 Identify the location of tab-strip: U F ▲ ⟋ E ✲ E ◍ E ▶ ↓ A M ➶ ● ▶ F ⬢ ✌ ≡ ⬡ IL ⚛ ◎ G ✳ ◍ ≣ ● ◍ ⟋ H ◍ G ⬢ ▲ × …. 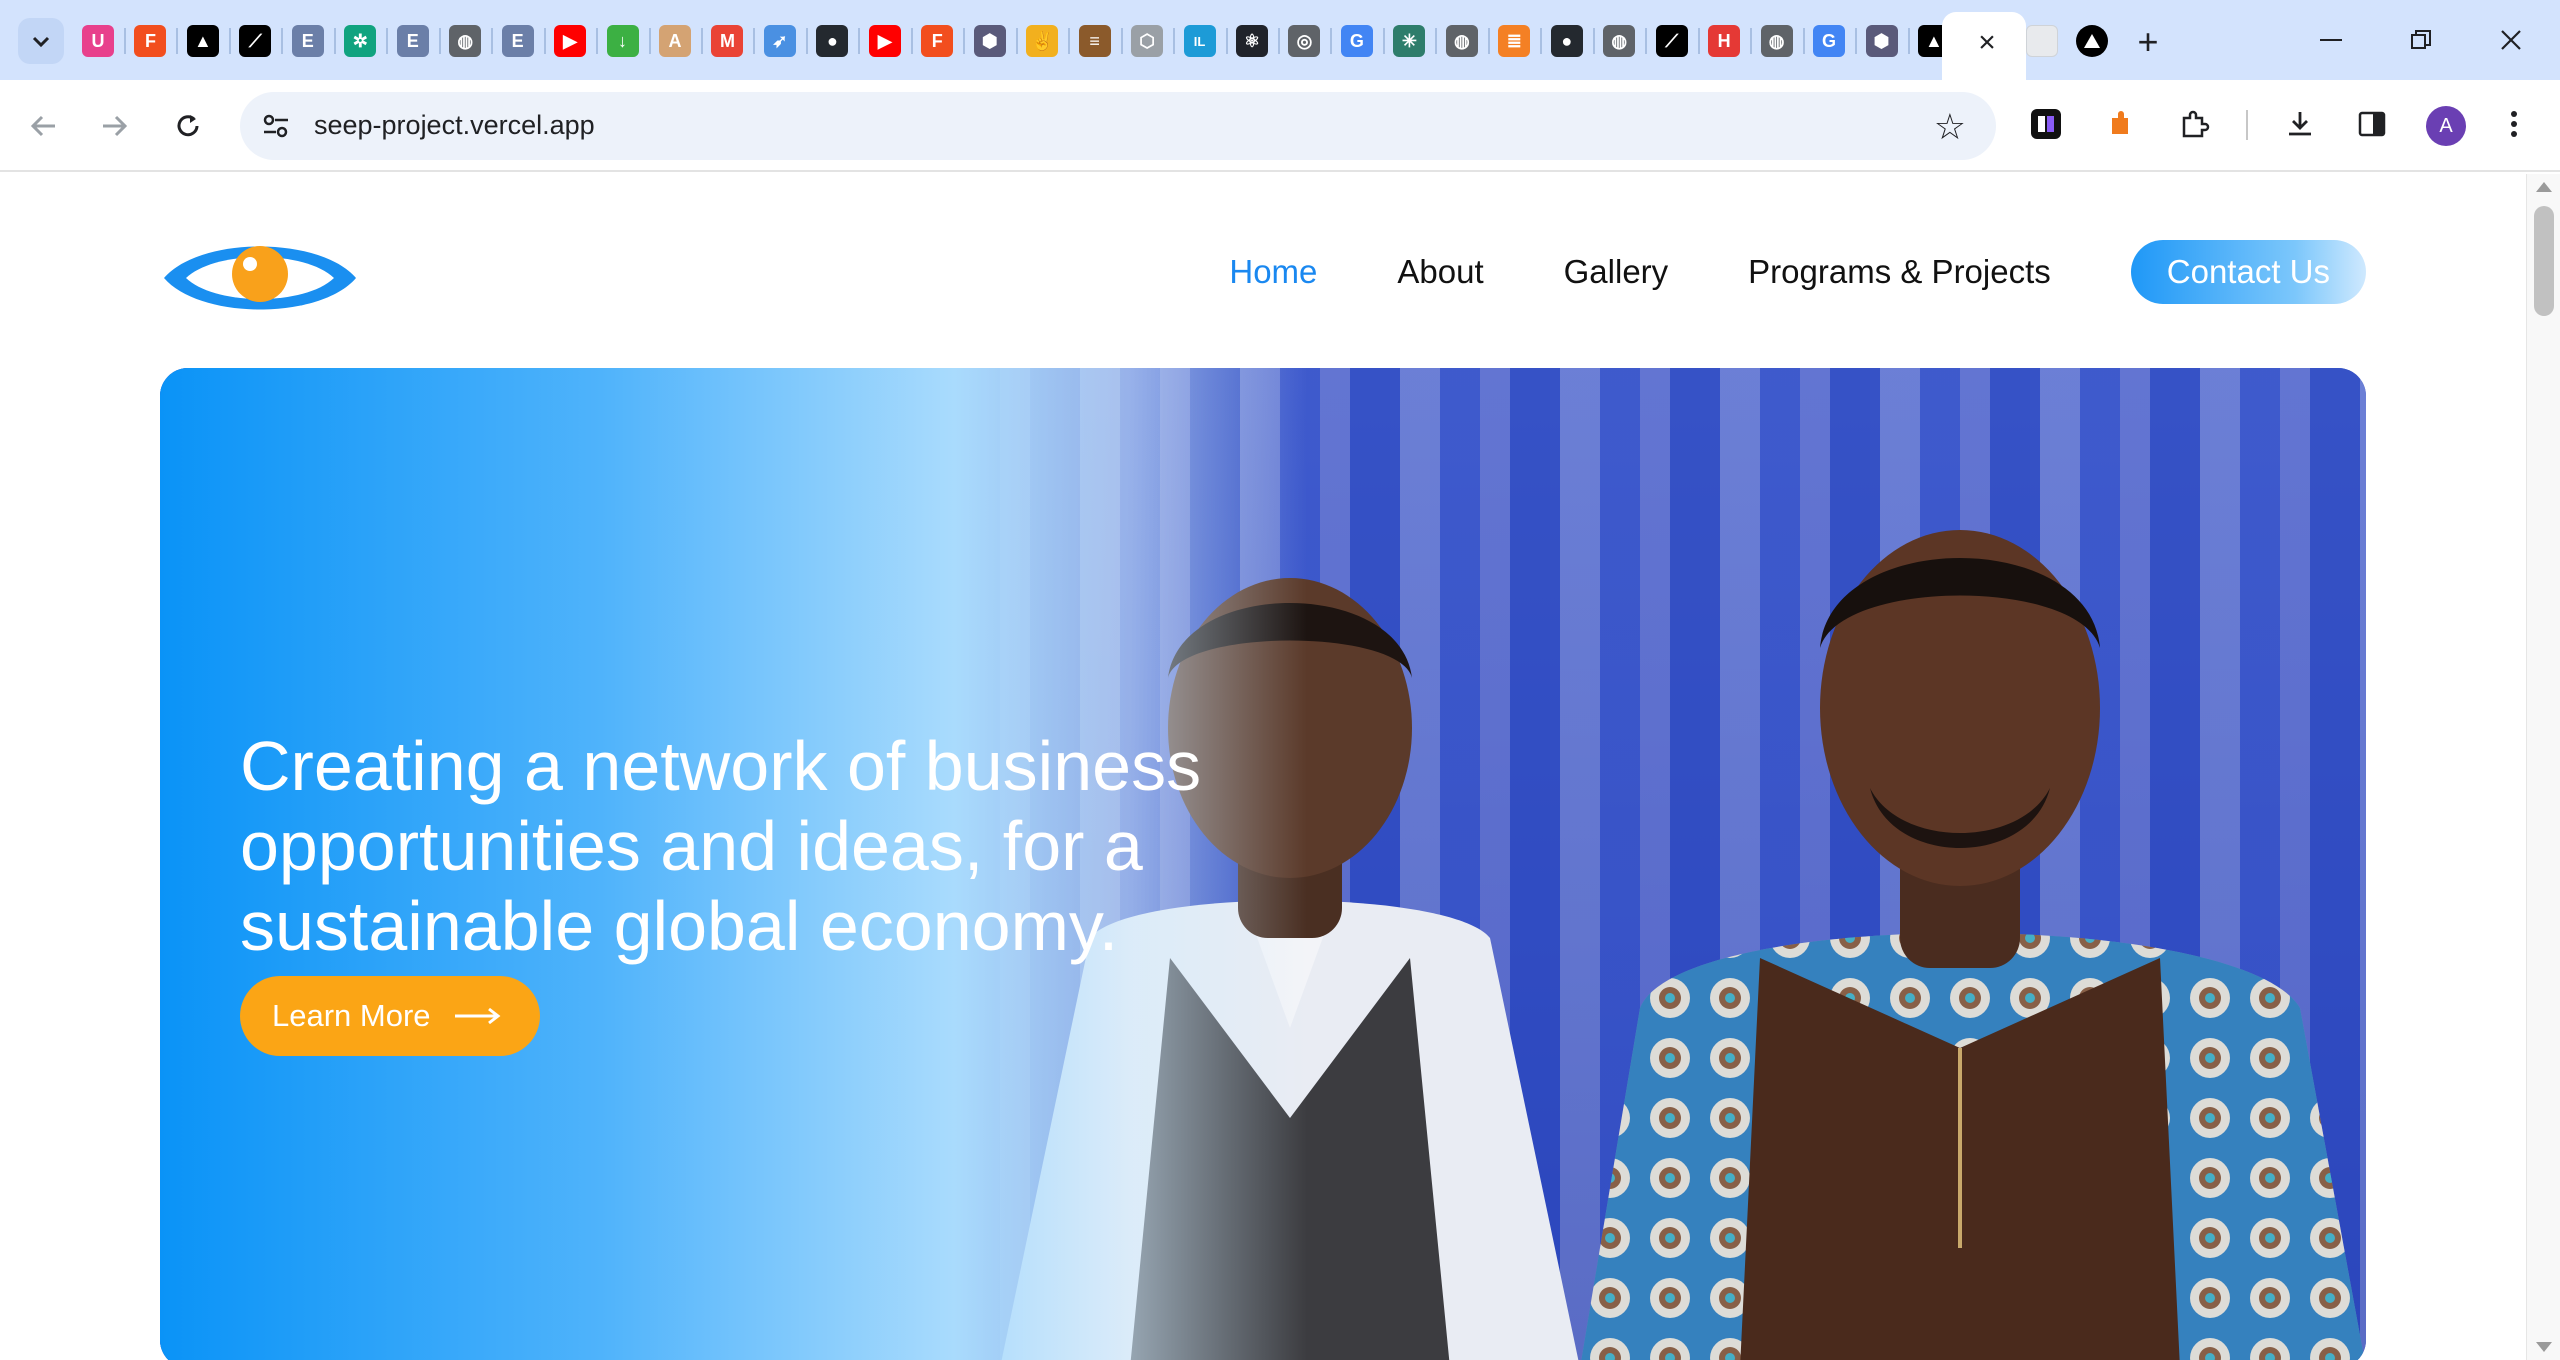
(1280, 40).